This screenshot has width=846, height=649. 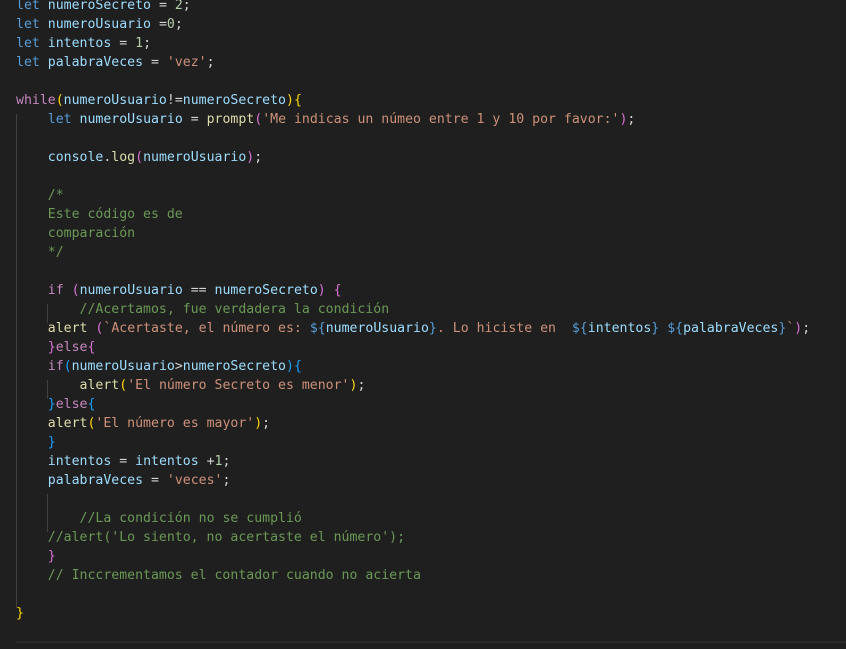 I want to click on code-token: ${, so click(x=675, y=328).